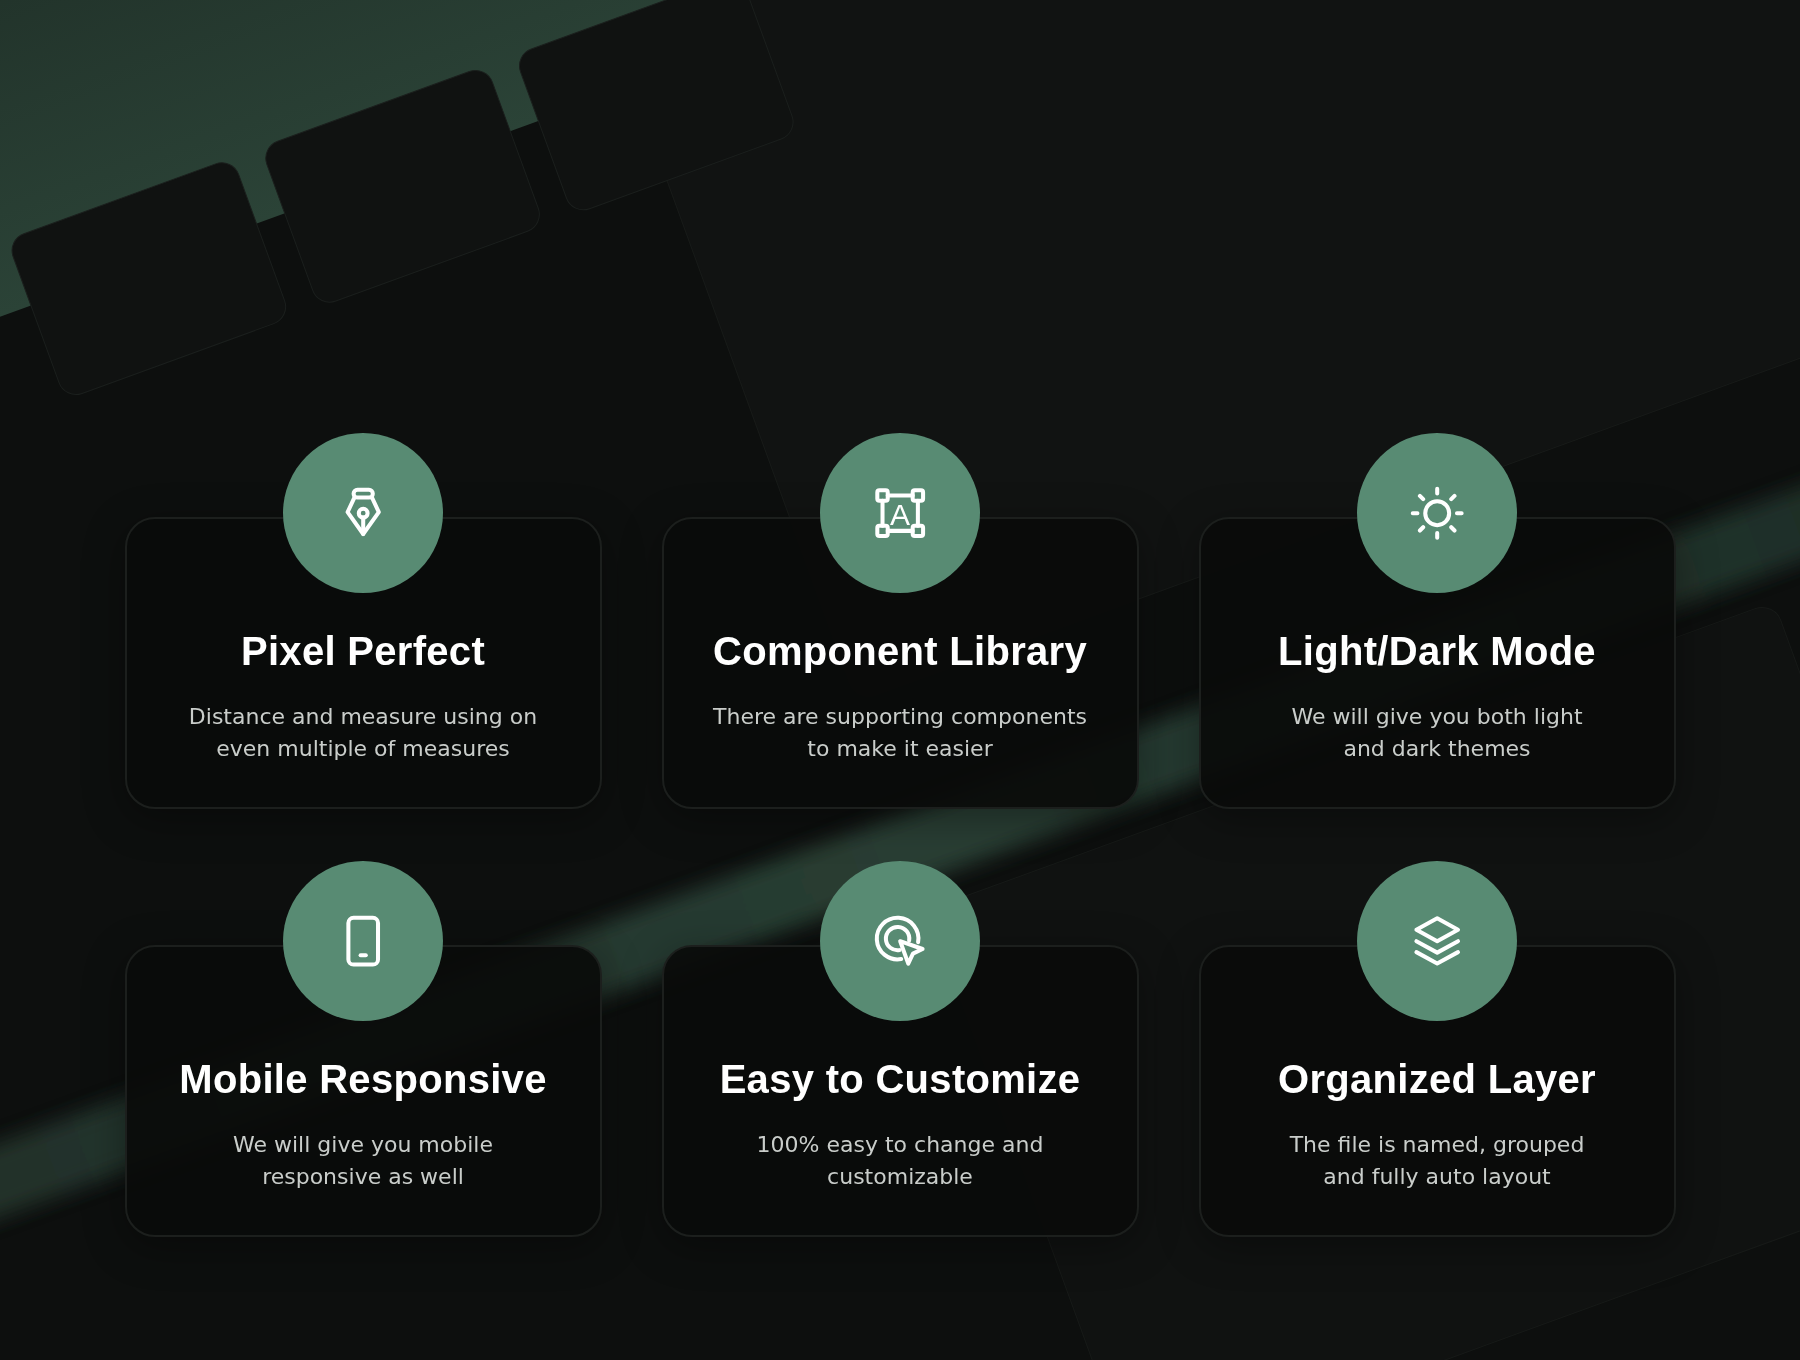 The image size is (1800, 1360). I want to click on feature-title: Light/Dark Mode, so click(1437, 651).